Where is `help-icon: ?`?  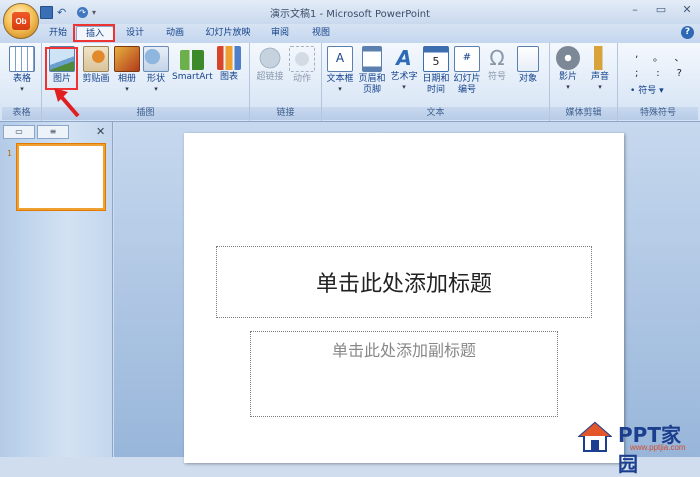 help-icon: ? is located at coordinates (687, 32).